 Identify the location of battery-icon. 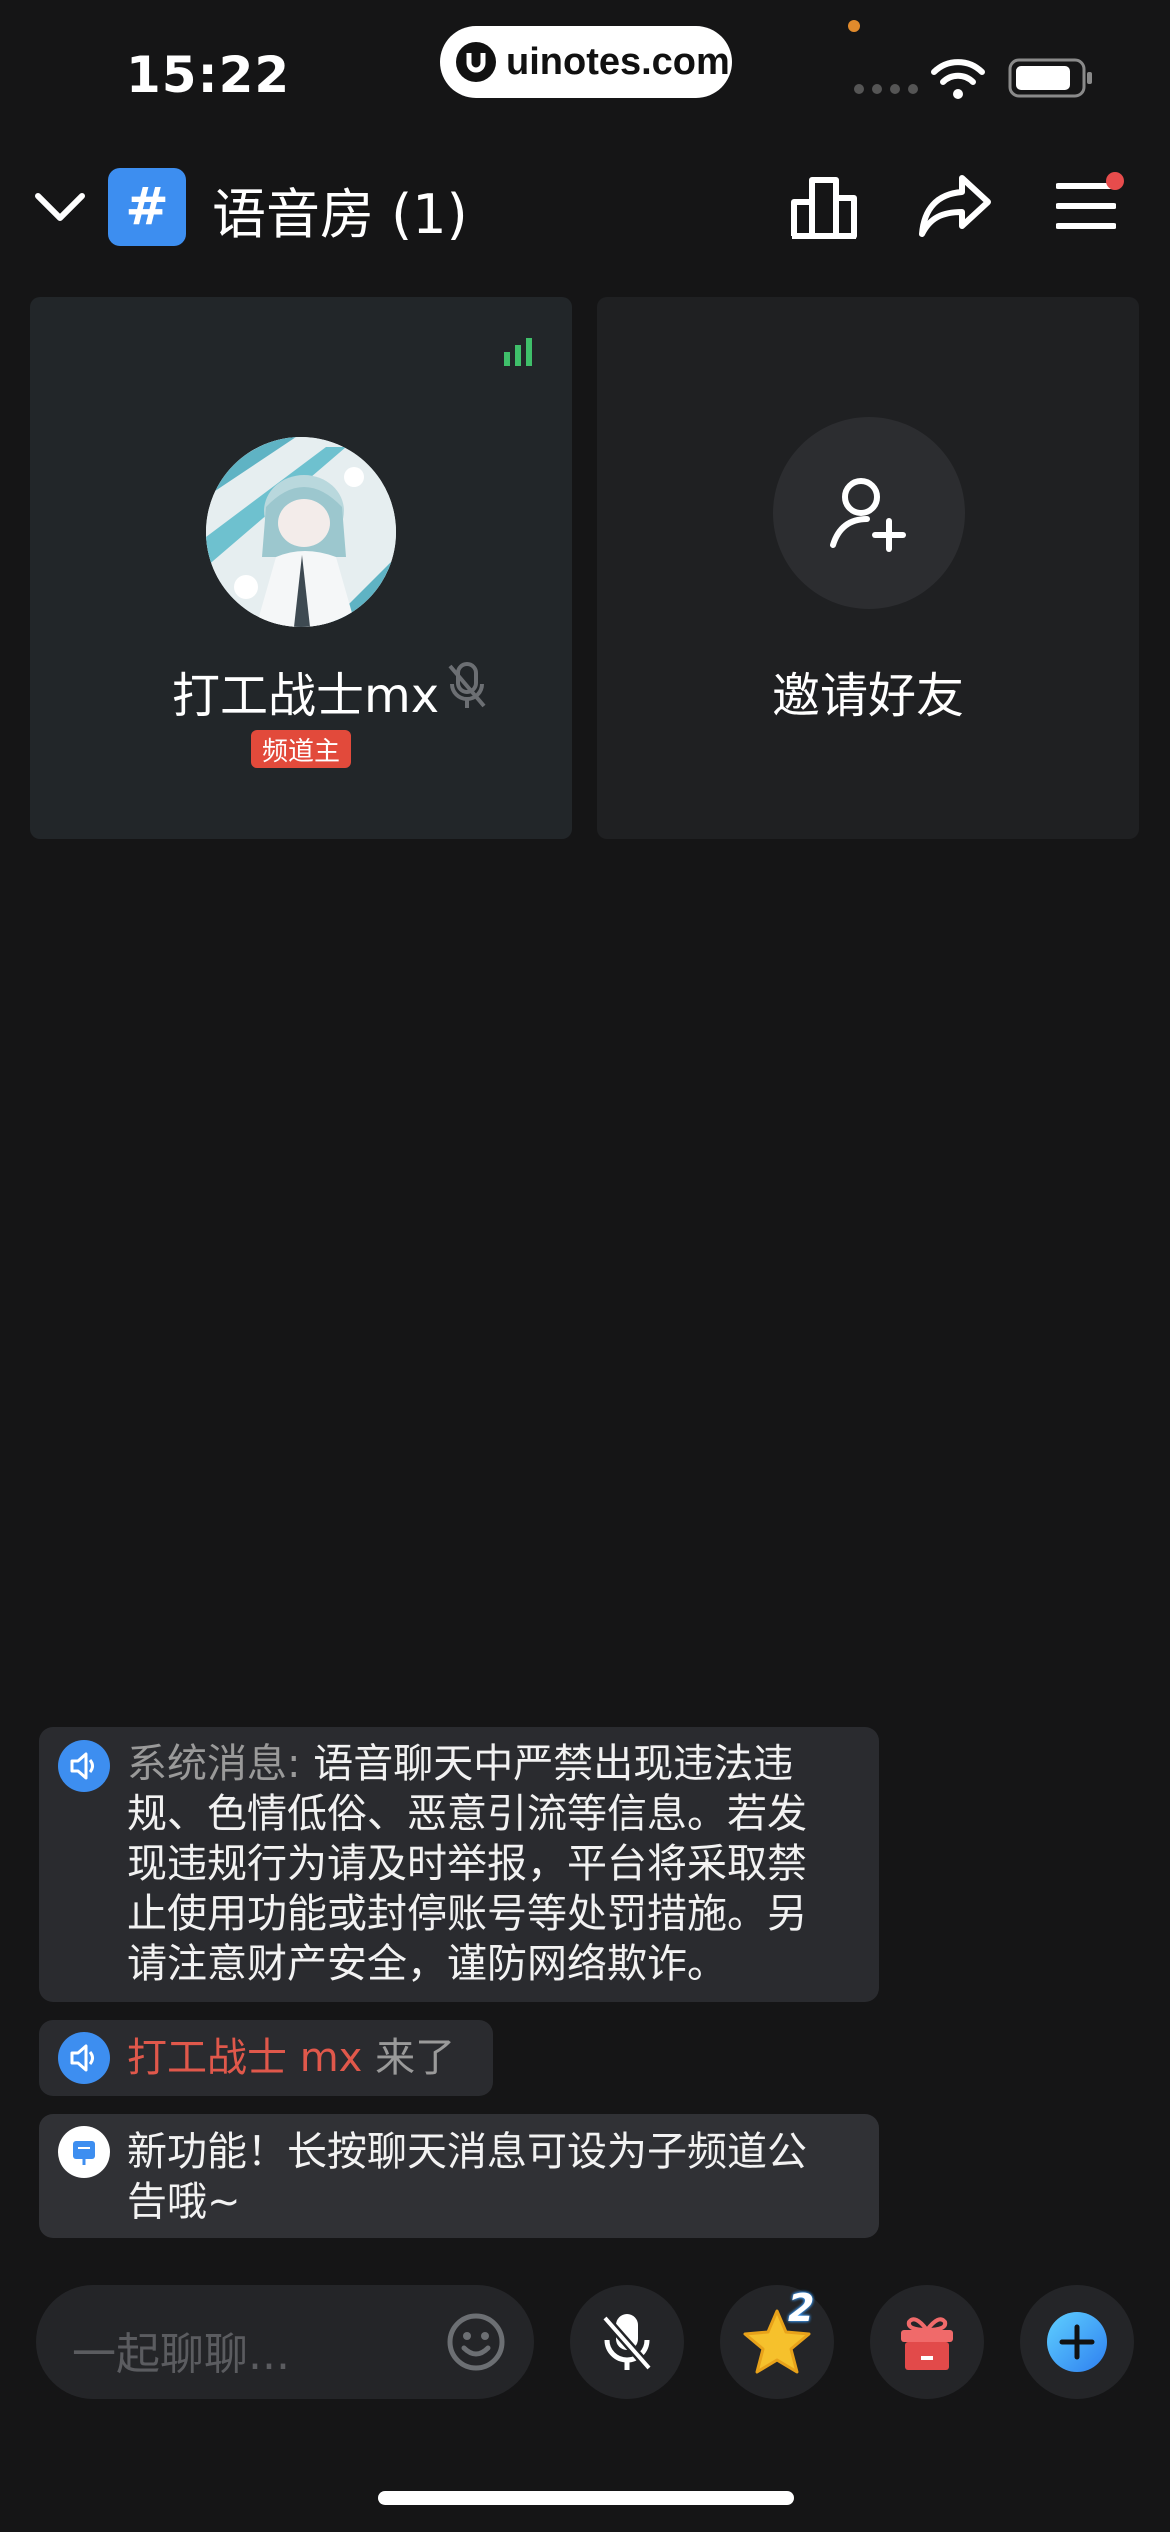
(1050, 78).